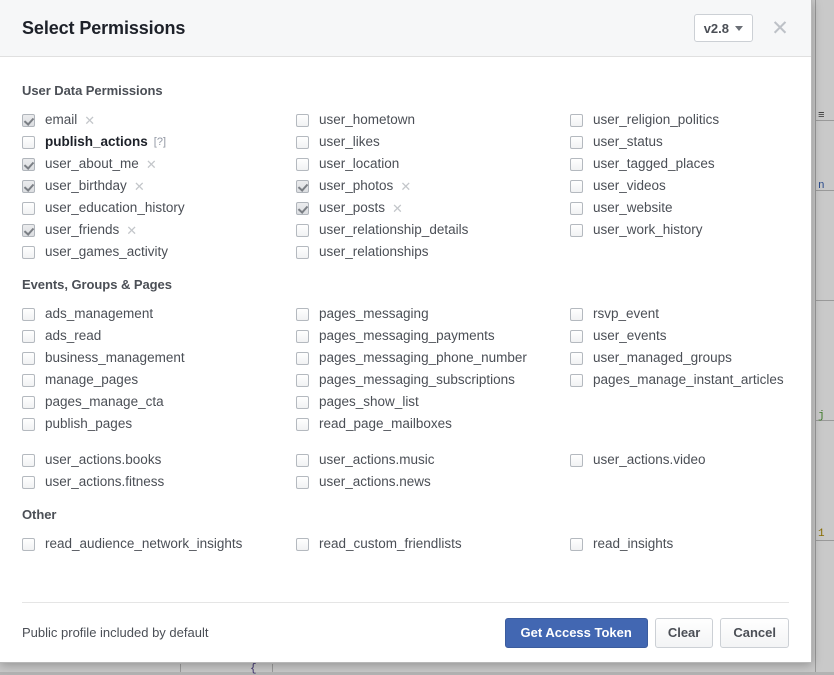 The height and width of the screenshot is (675, 834). What do you see at coordinates (679, 208) in the screenshot?
I see `permission-checkbox-row: user_website` at bounding box center [679, 208].